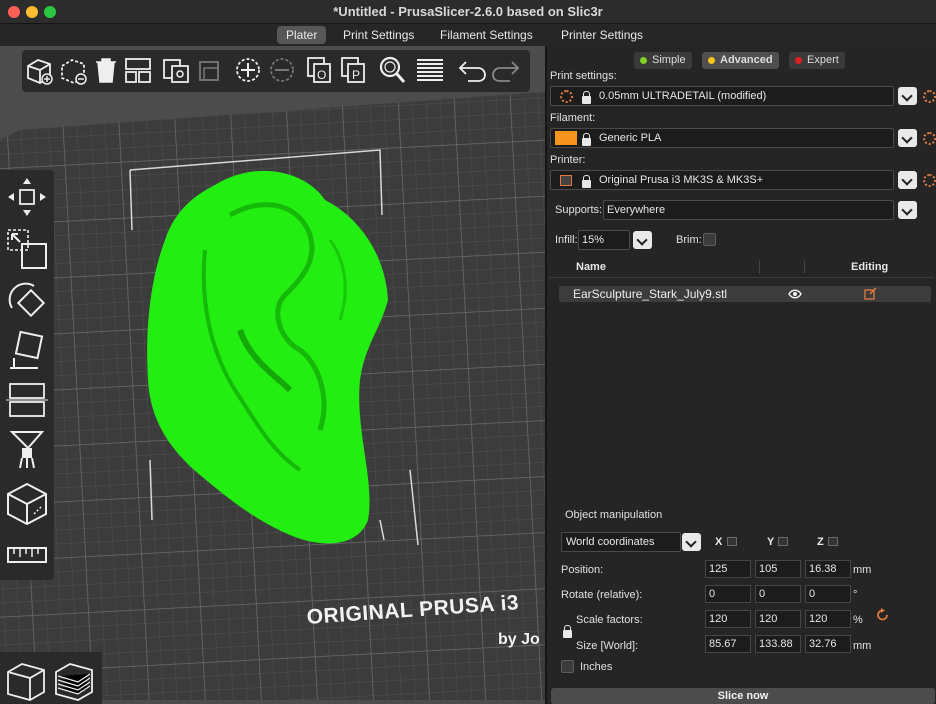  I want to click on rotate-icon, so click(27, 301).